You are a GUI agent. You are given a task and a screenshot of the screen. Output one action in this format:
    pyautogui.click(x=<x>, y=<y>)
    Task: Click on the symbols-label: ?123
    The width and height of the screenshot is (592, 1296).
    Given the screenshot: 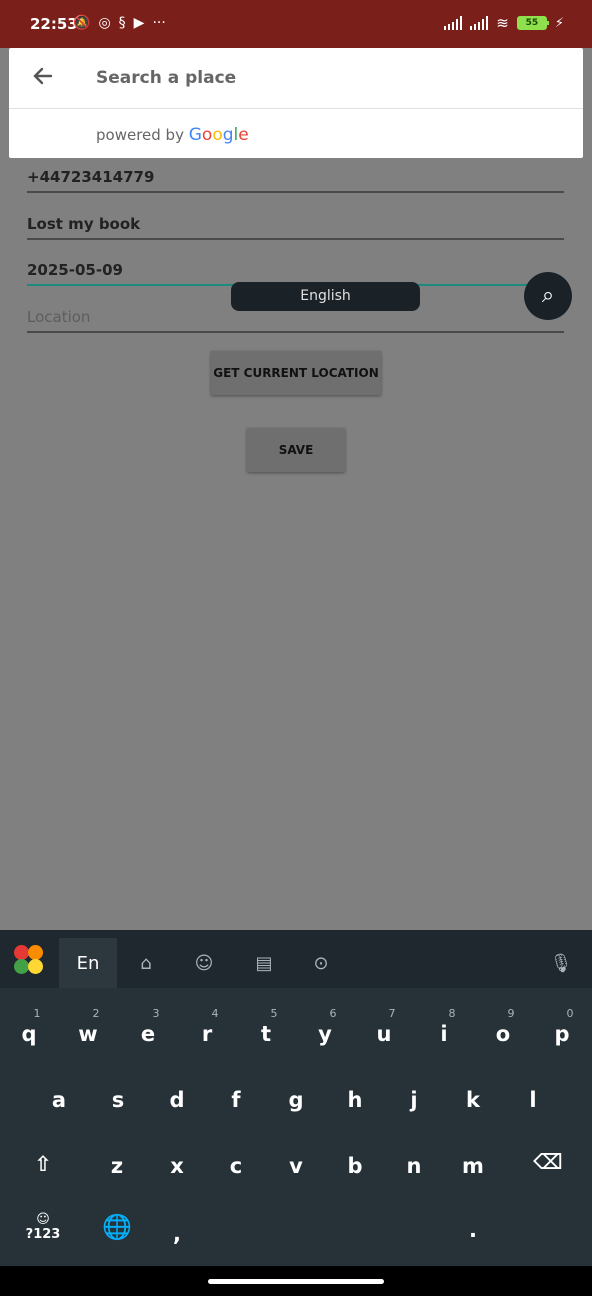 What is the action you would take?
    pyautogui.click(x=43, y=1234)
    